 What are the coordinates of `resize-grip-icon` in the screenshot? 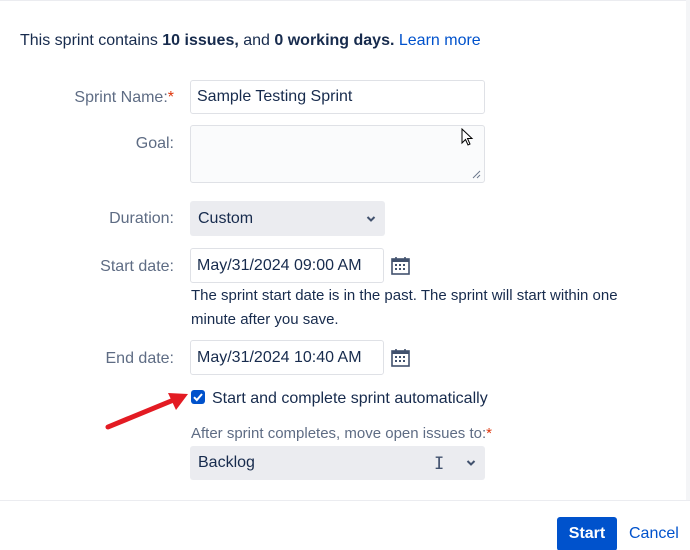 It's located at (476, 174).